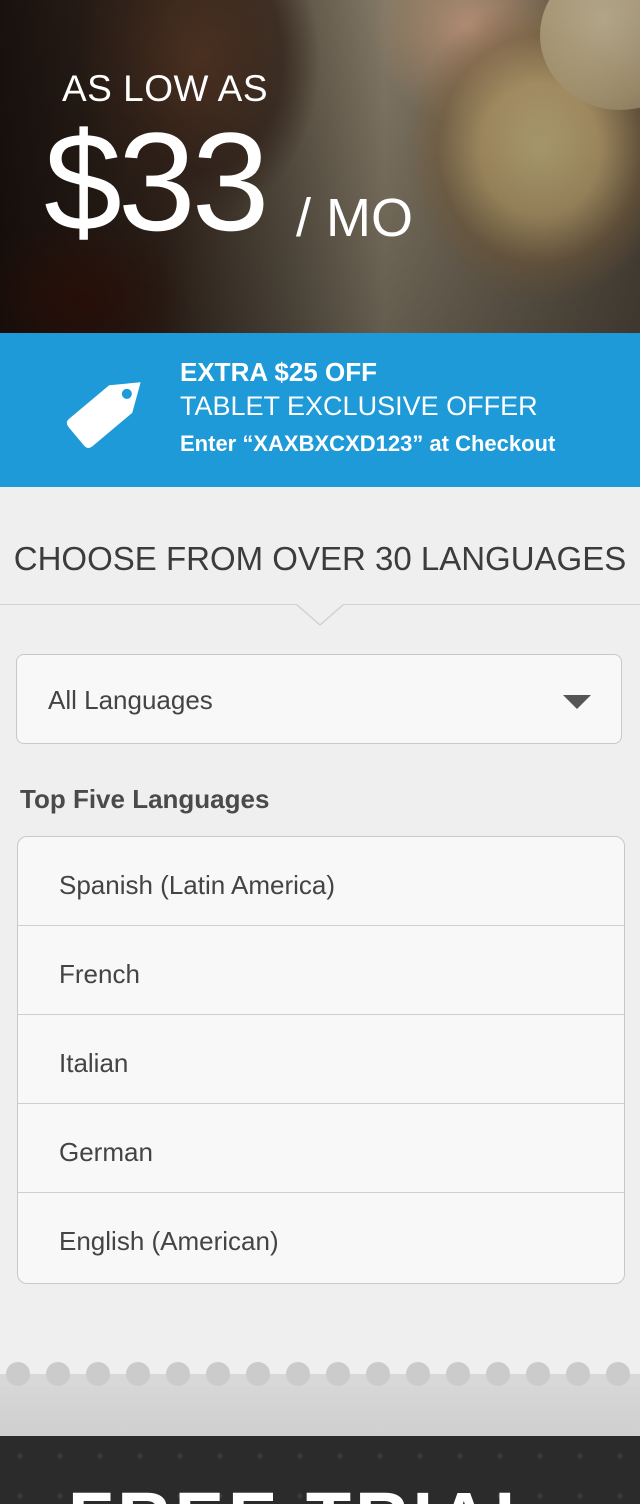  Describe the element at coordinates (103, 415) in the screenshot. I see `price-tag-icon` at that location.